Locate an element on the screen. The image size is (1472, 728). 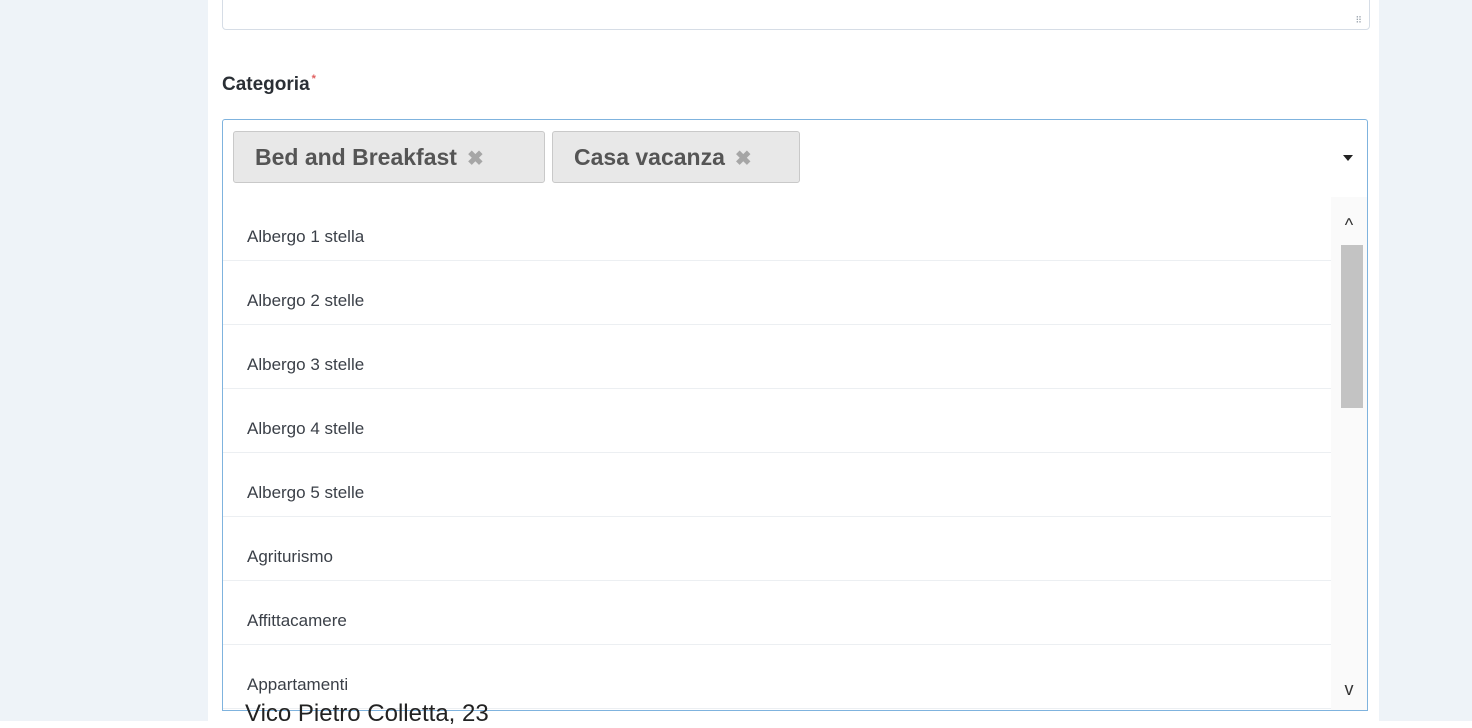
scroll-up-icon: ^ is located at coordinates (1349, 225).